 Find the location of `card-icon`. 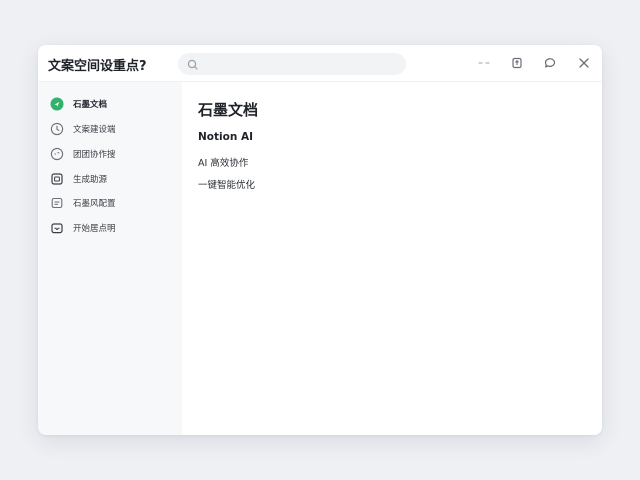

card-icon is located at coordinates (57, 203).